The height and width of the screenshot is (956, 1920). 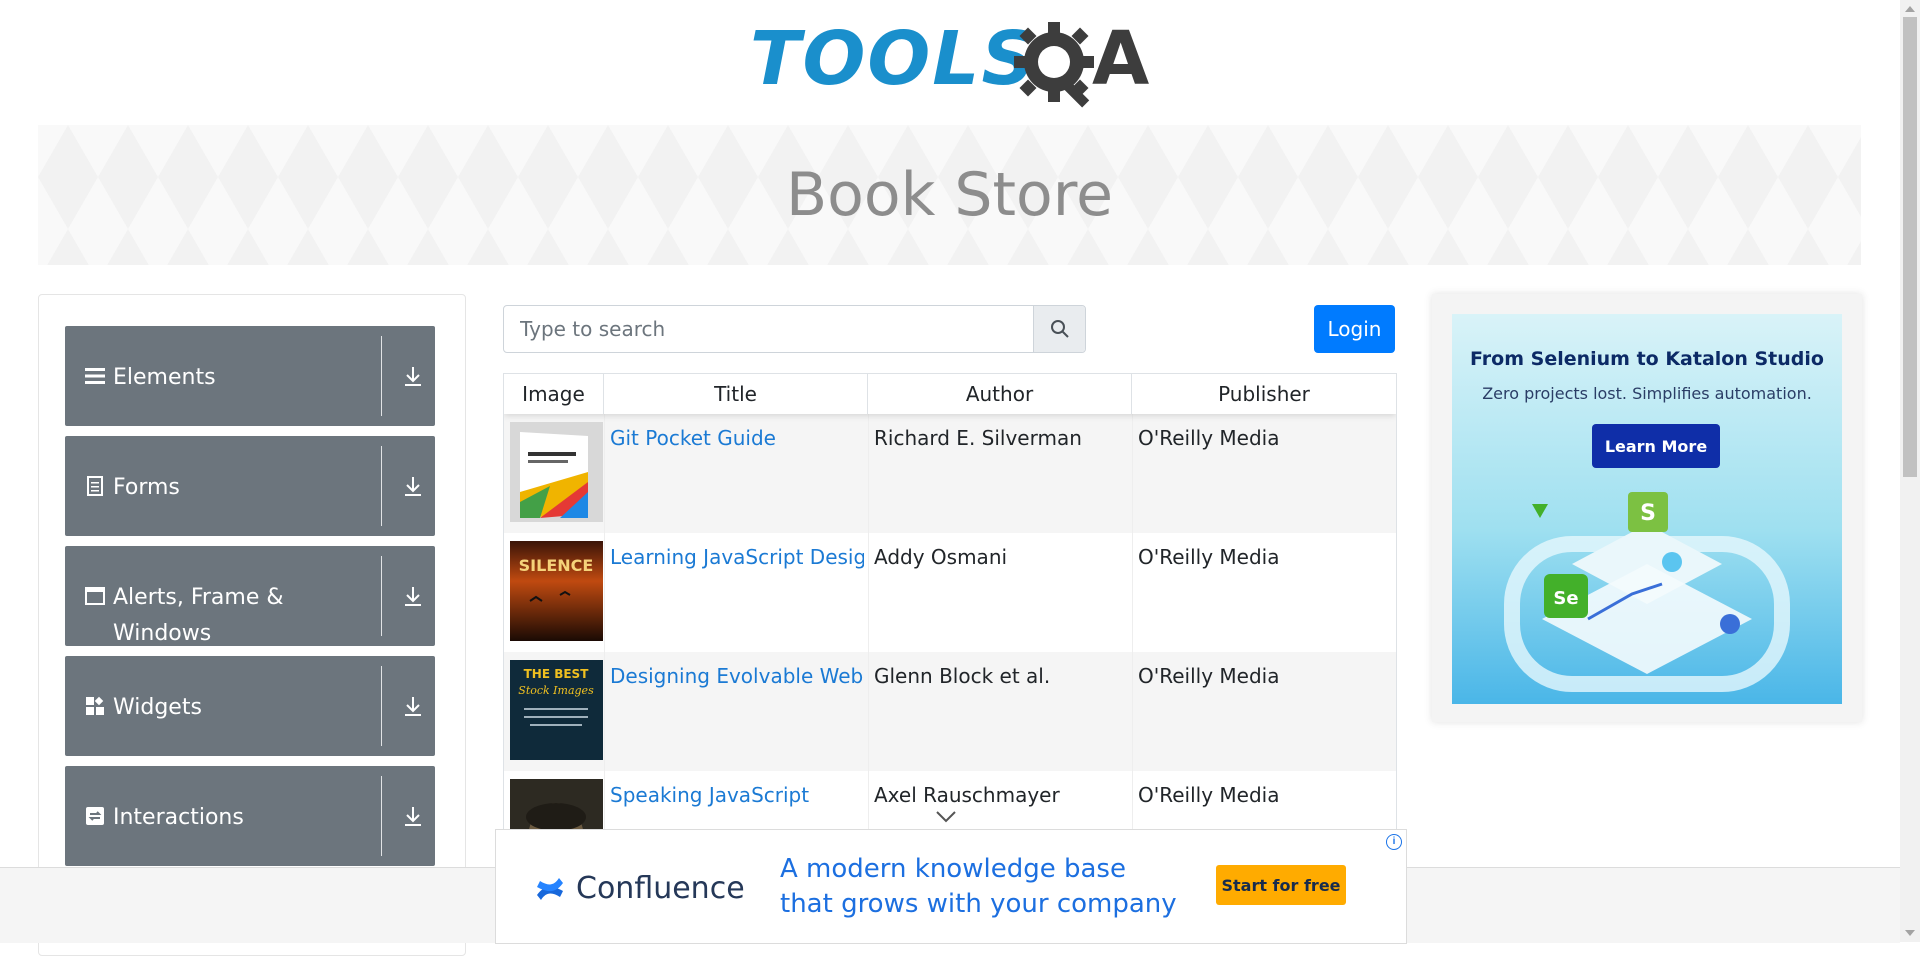 What do you see at coordinates (967, 795) in the screenshot?
I see `book-author: Axel Rauschmayer` at bounding box center [967, 795].